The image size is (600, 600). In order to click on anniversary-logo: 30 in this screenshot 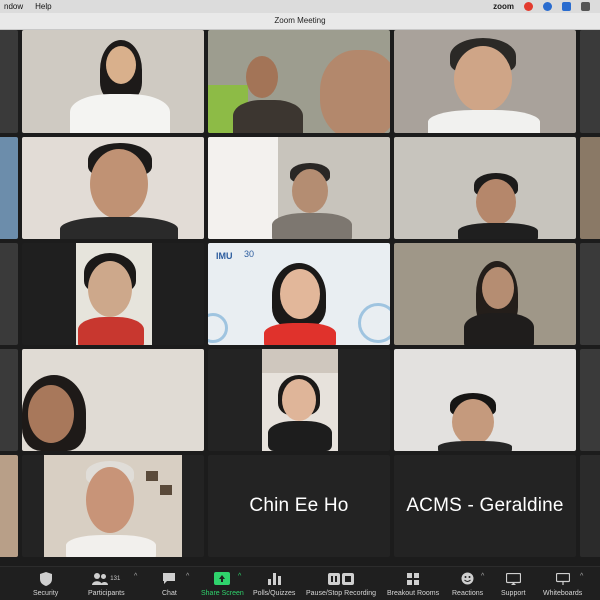, I will do `click(249, 254)`.